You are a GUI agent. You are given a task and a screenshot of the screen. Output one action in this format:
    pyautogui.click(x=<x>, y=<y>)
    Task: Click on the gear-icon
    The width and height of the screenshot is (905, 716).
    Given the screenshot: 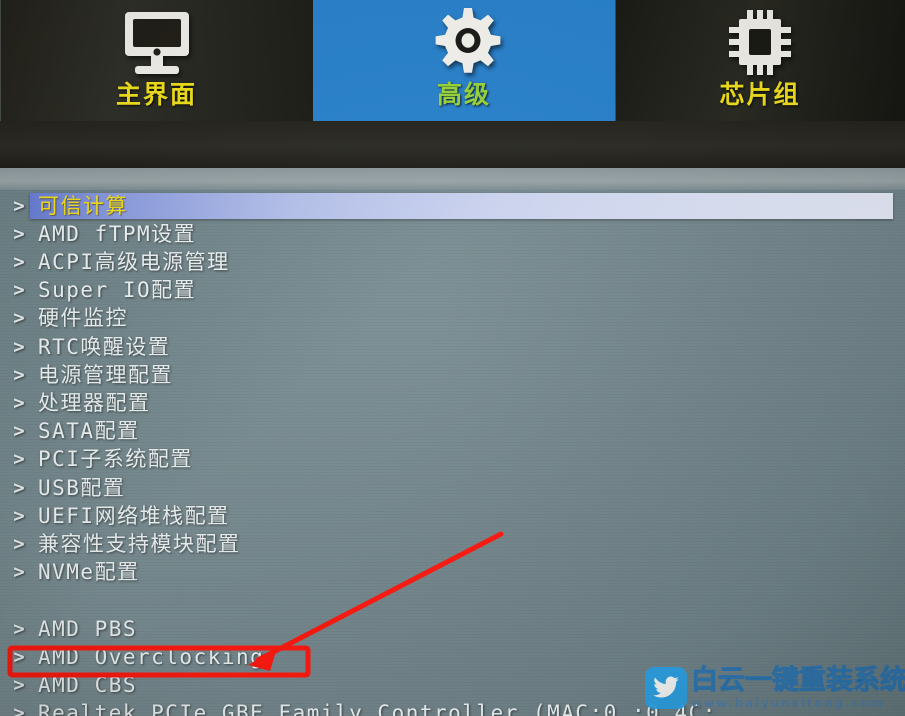 What is the action you would take?
    pyautogui.click(x=464, y=43)
    